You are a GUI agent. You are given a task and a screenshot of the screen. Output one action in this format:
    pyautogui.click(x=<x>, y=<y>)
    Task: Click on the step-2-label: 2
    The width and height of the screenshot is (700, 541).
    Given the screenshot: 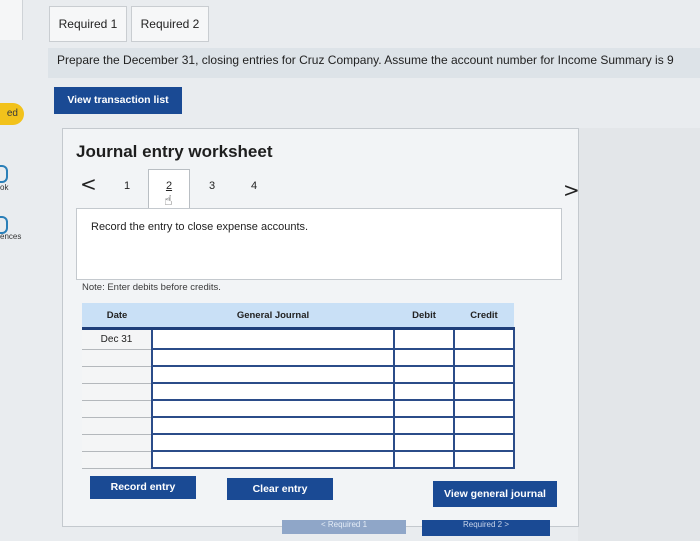 What is the action you would take?
    pyautogui.click(x=169, y=186)
    